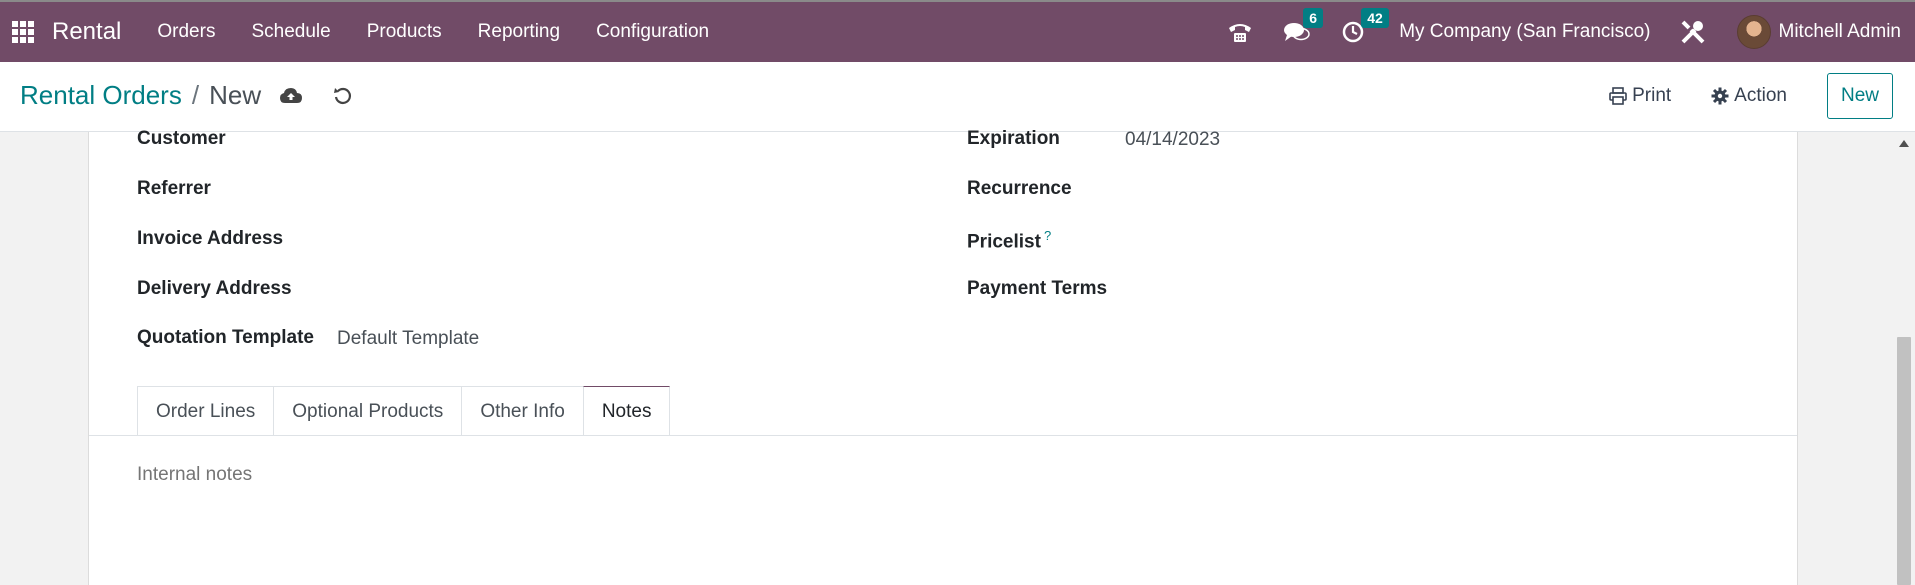 The height and width of the screenshot is (585, 1915). Describe the element at coordinates (368, 411) in the screenshot. I see `tab-optional-products: Optional Products` at that location.